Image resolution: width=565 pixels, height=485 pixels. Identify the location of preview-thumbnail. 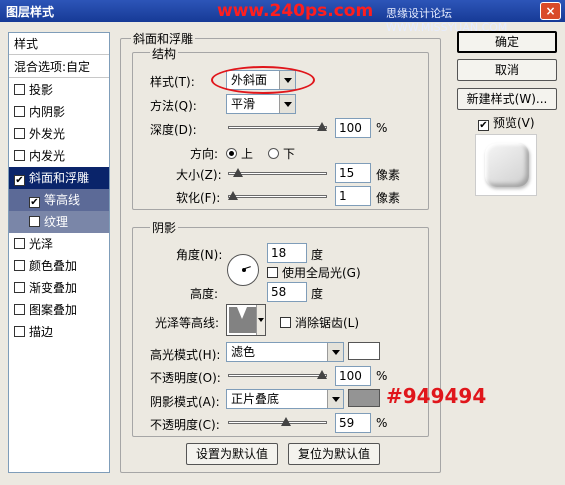
(506, 165).